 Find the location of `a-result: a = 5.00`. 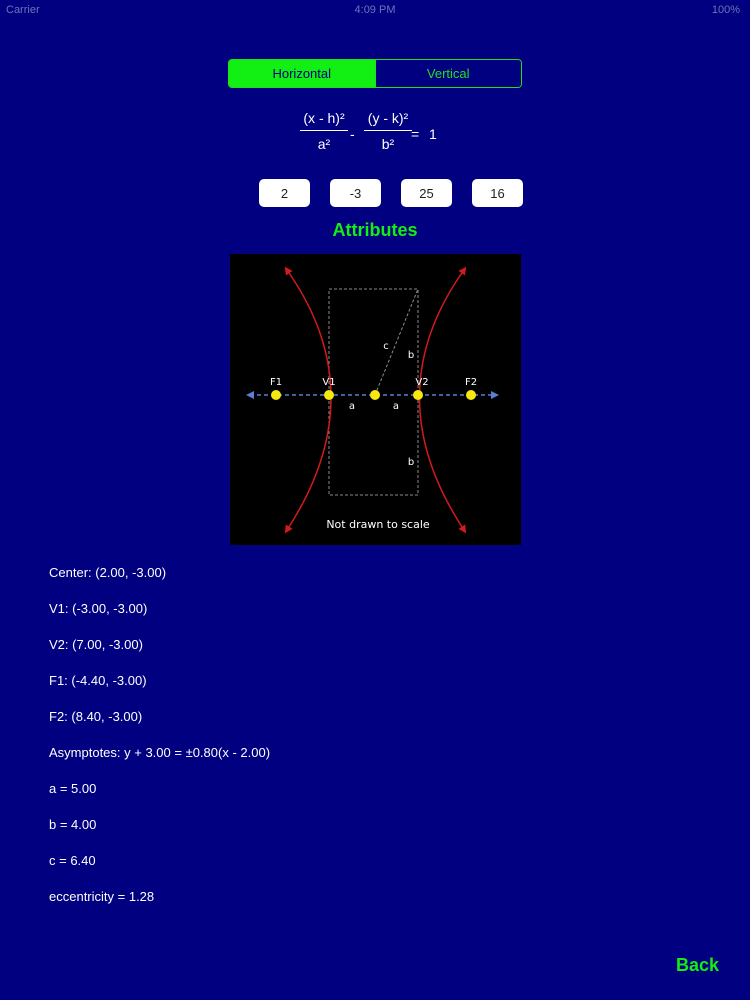

a-result: a = 5.00 is located at coordinates (73, 788).